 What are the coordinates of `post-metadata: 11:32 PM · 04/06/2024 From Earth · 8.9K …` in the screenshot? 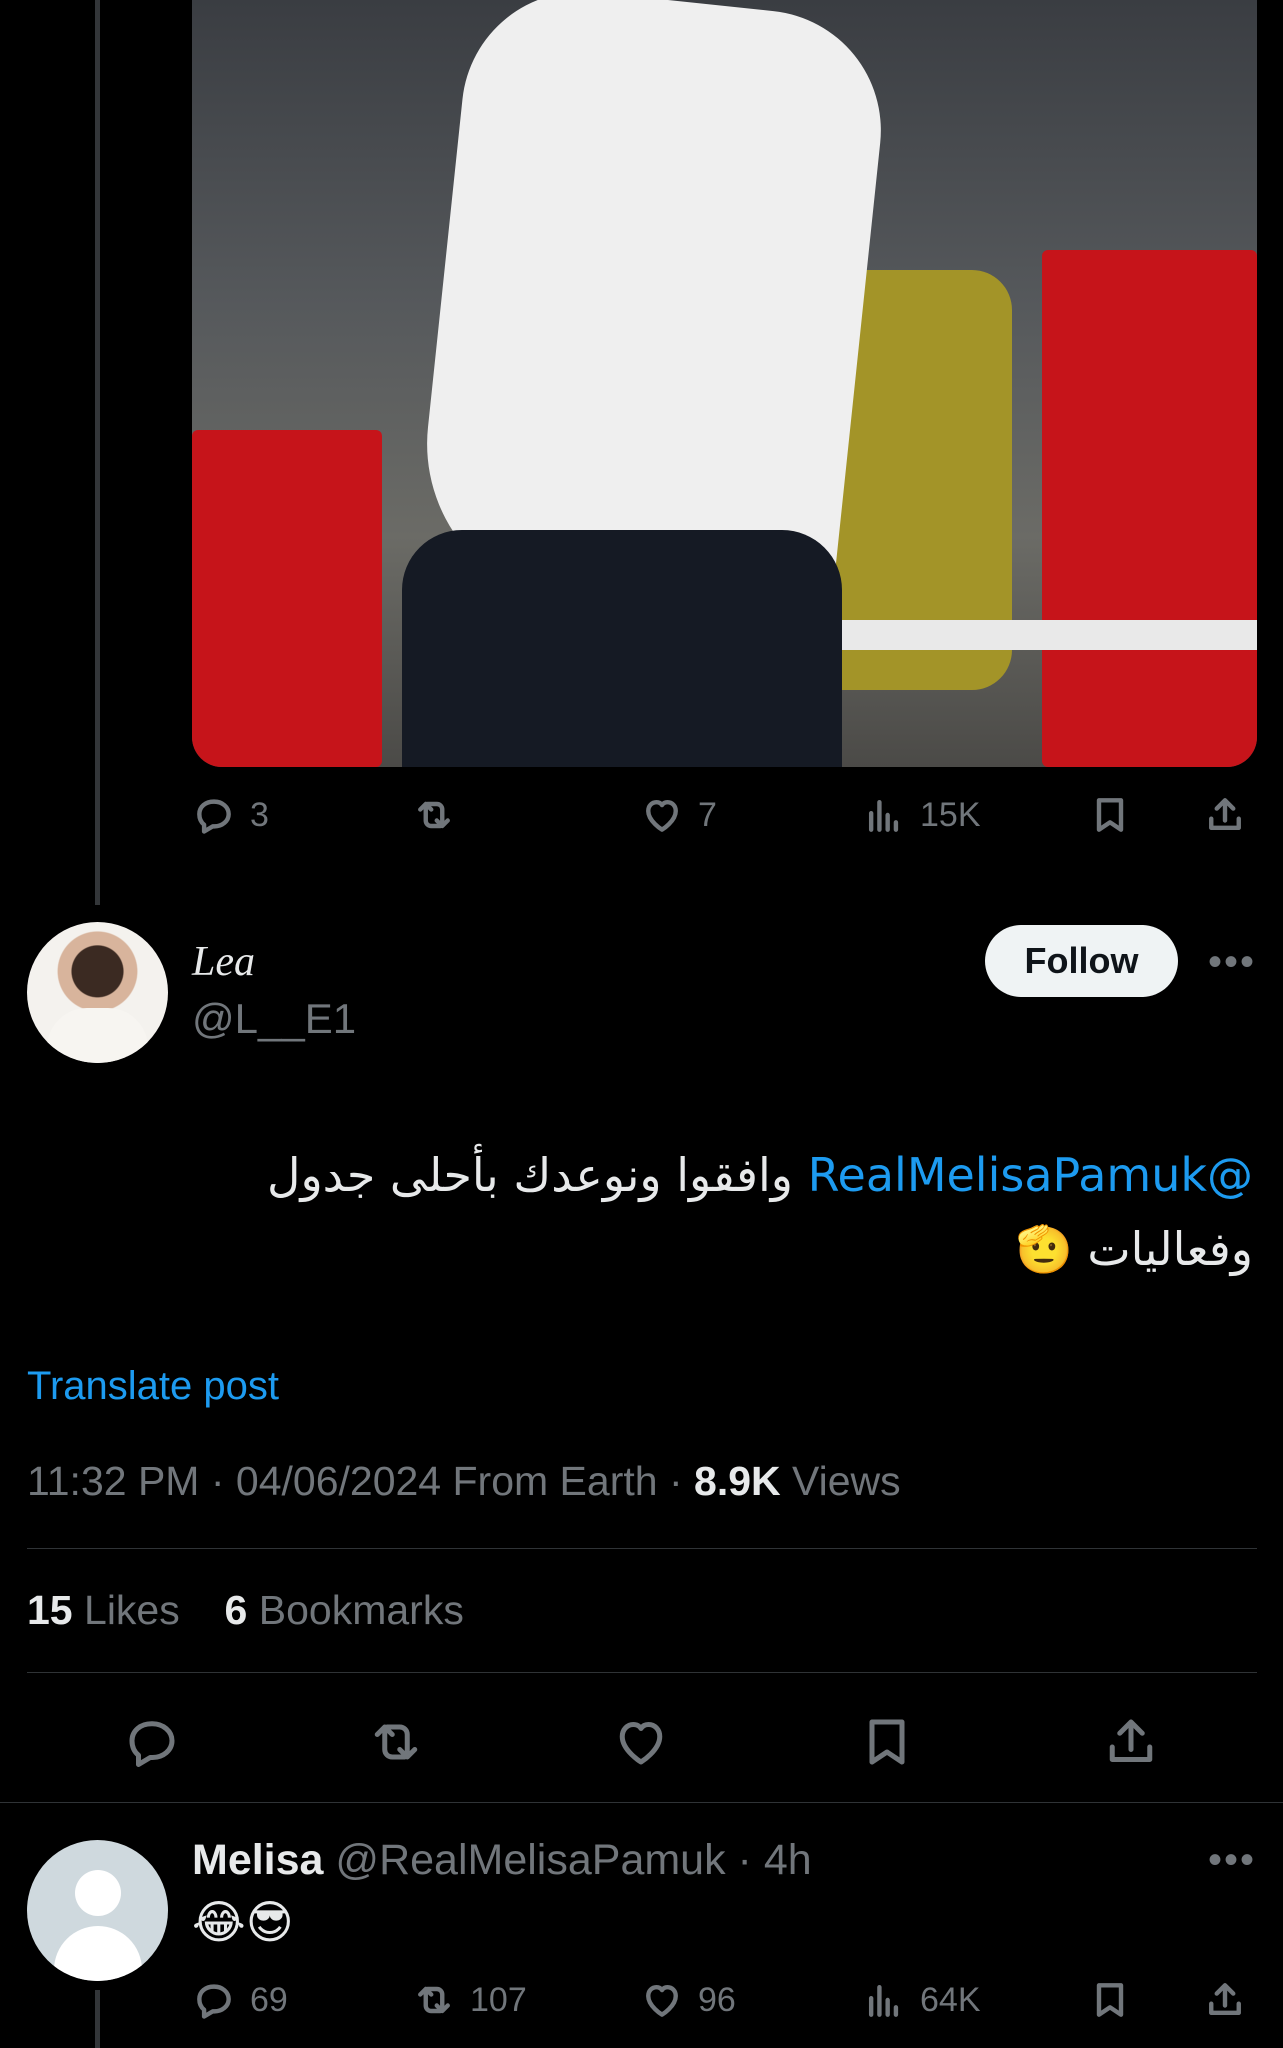 It's located at (464, 1481).